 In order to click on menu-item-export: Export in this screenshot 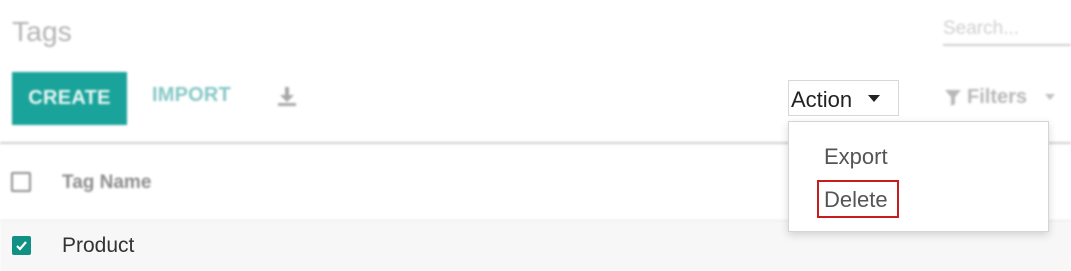, I will do `click(856, 157)`.